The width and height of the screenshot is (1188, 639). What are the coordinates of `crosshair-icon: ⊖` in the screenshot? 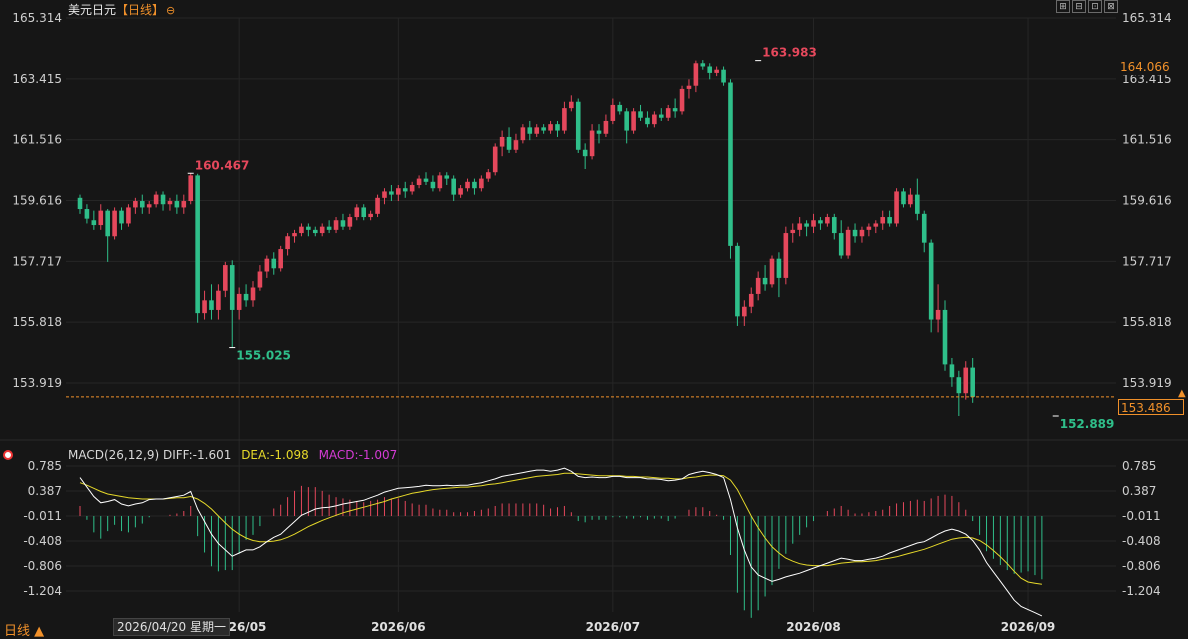 It's located at (170, 10).